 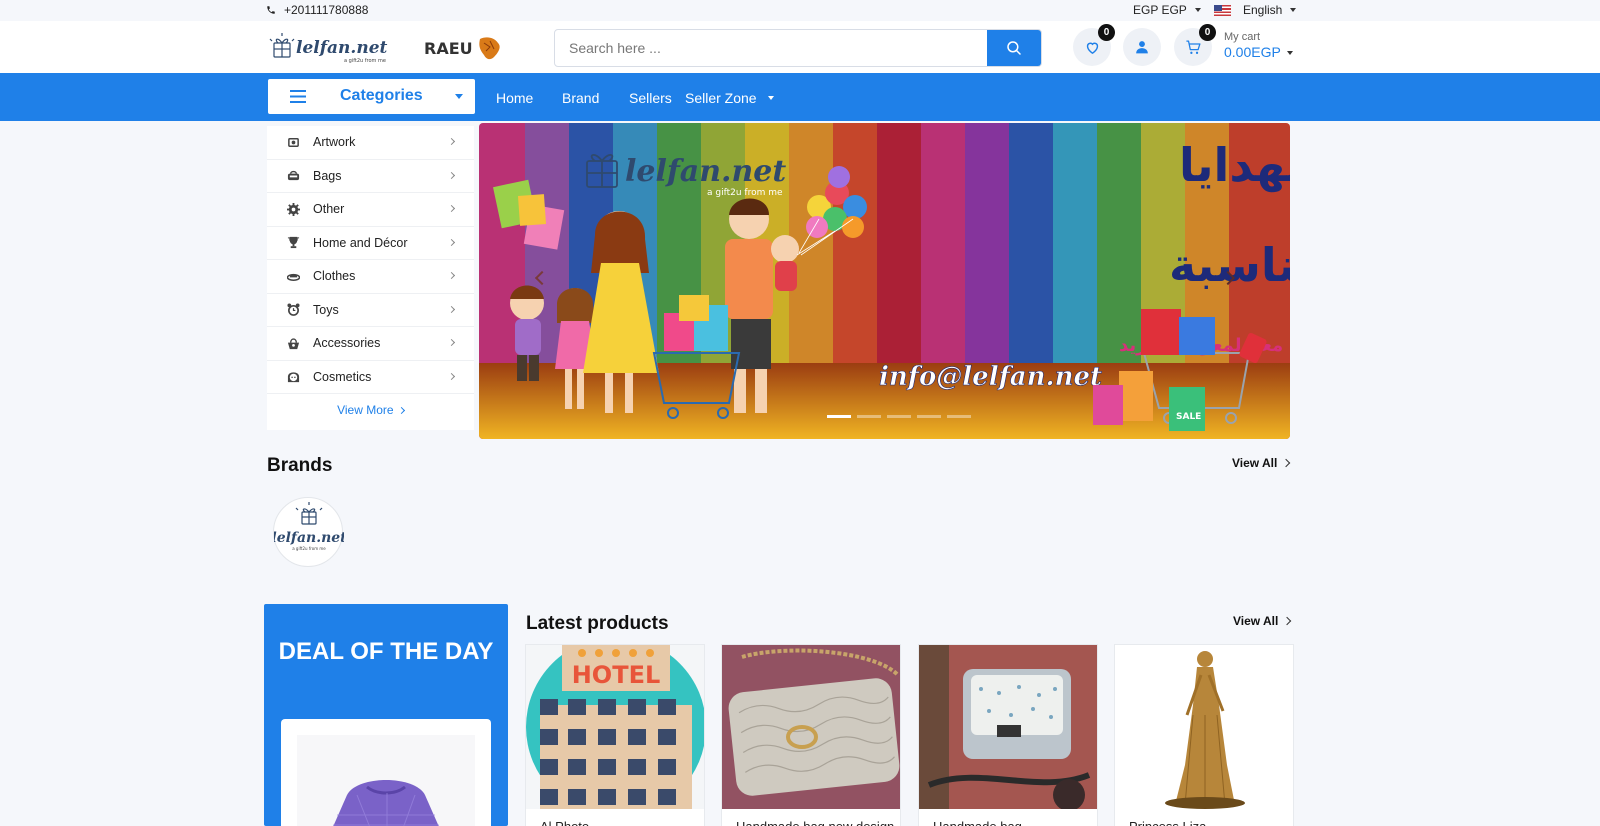 What do you see at coordinates (990, 377) in the screenshot?
I see `banner-email: info@lelfan.net` at bounding box center [990, 377].